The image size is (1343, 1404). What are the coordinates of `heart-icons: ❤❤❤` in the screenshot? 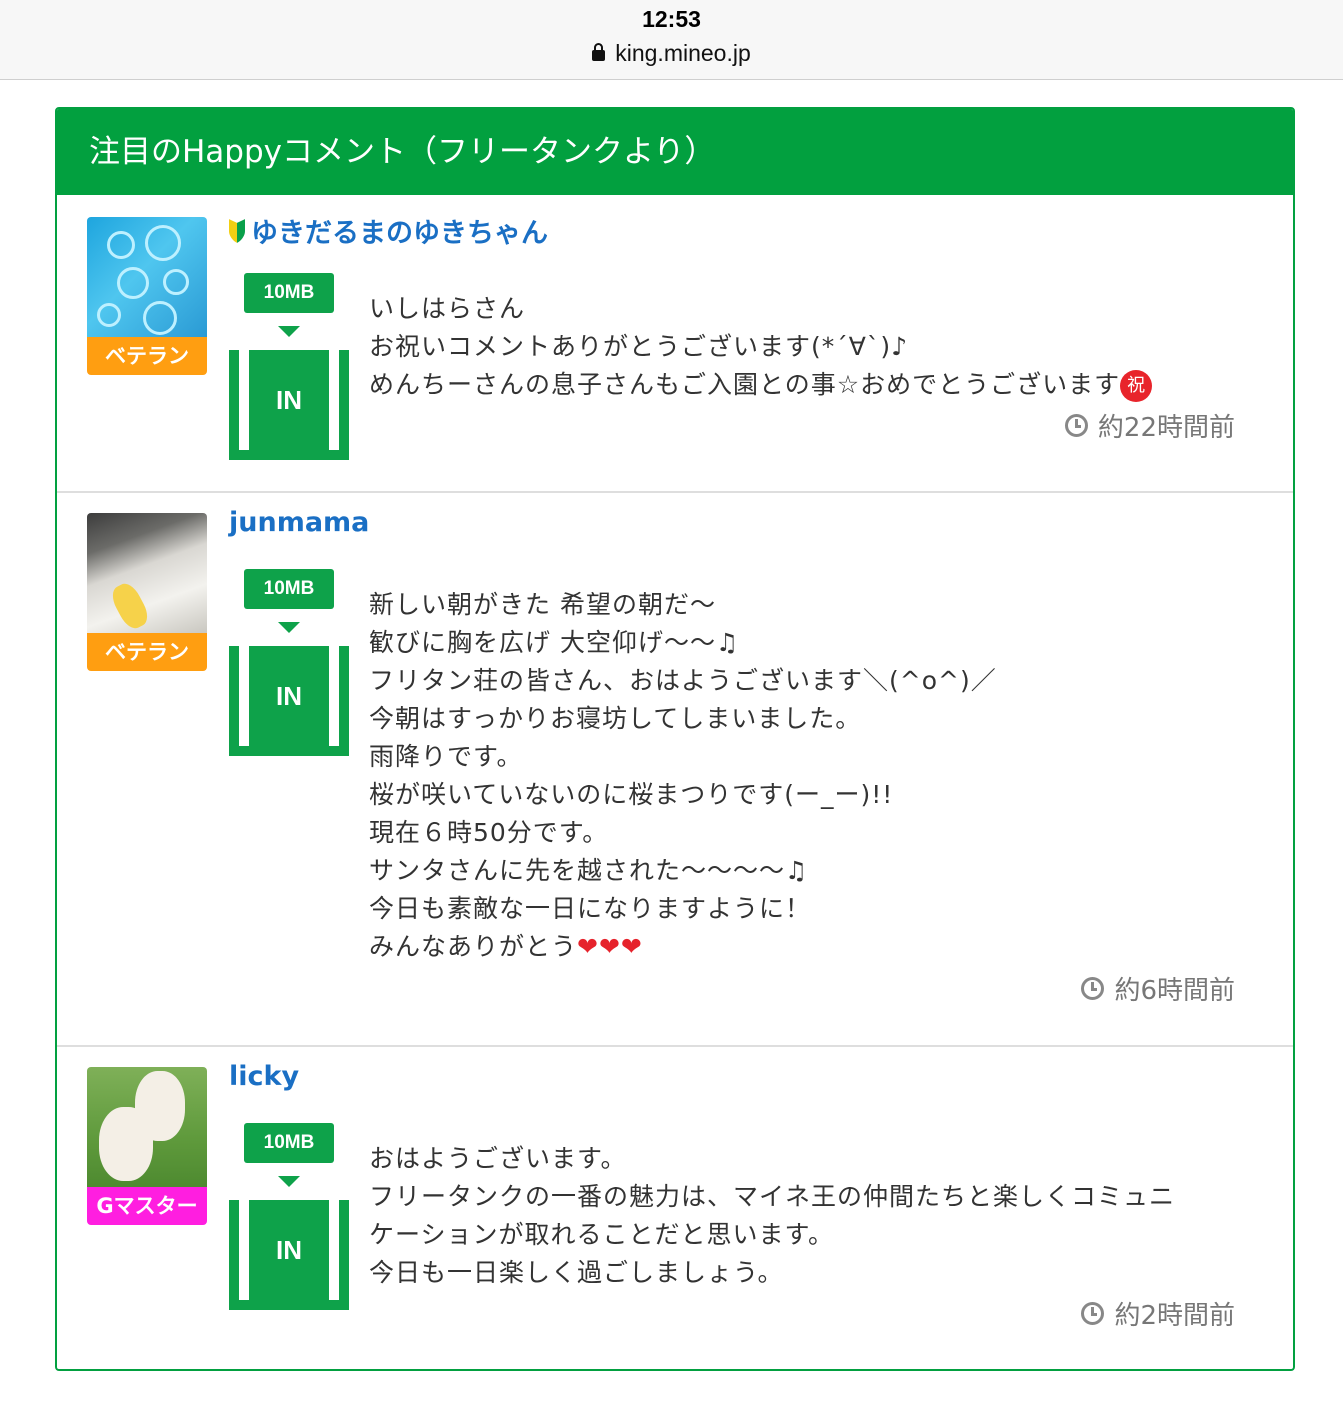 It's located at (610, 946).